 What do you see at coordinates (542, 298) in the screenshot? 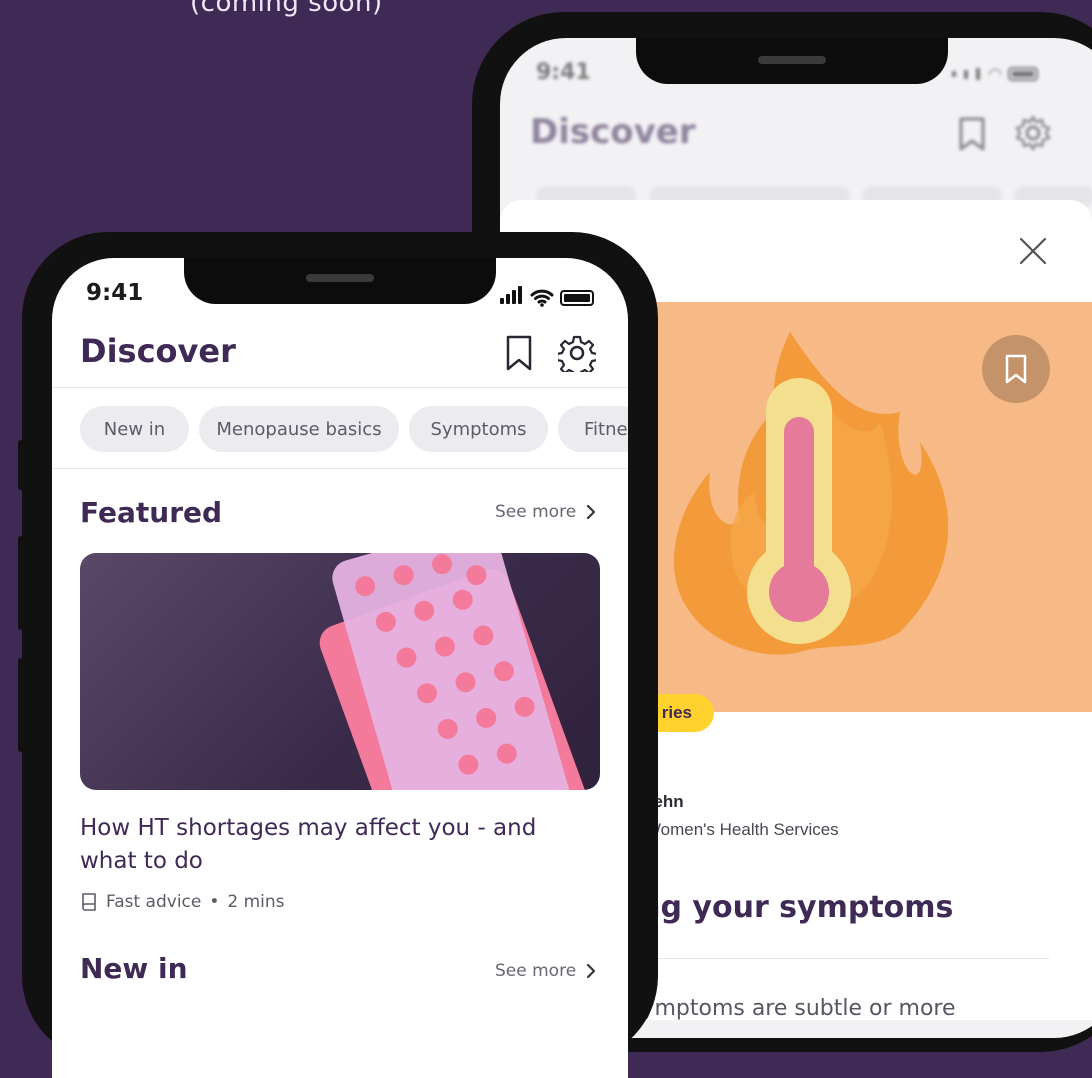
I see `wifi-icon` at bounding box center [542, 298].